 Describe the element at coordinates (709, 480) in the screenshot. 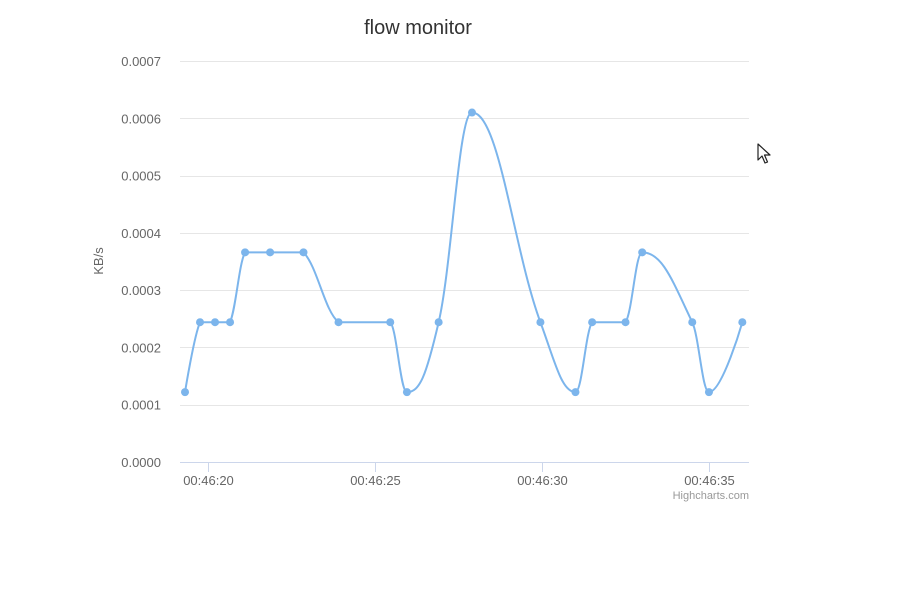

I see `x-tick-label: 00:46:35` at that location.